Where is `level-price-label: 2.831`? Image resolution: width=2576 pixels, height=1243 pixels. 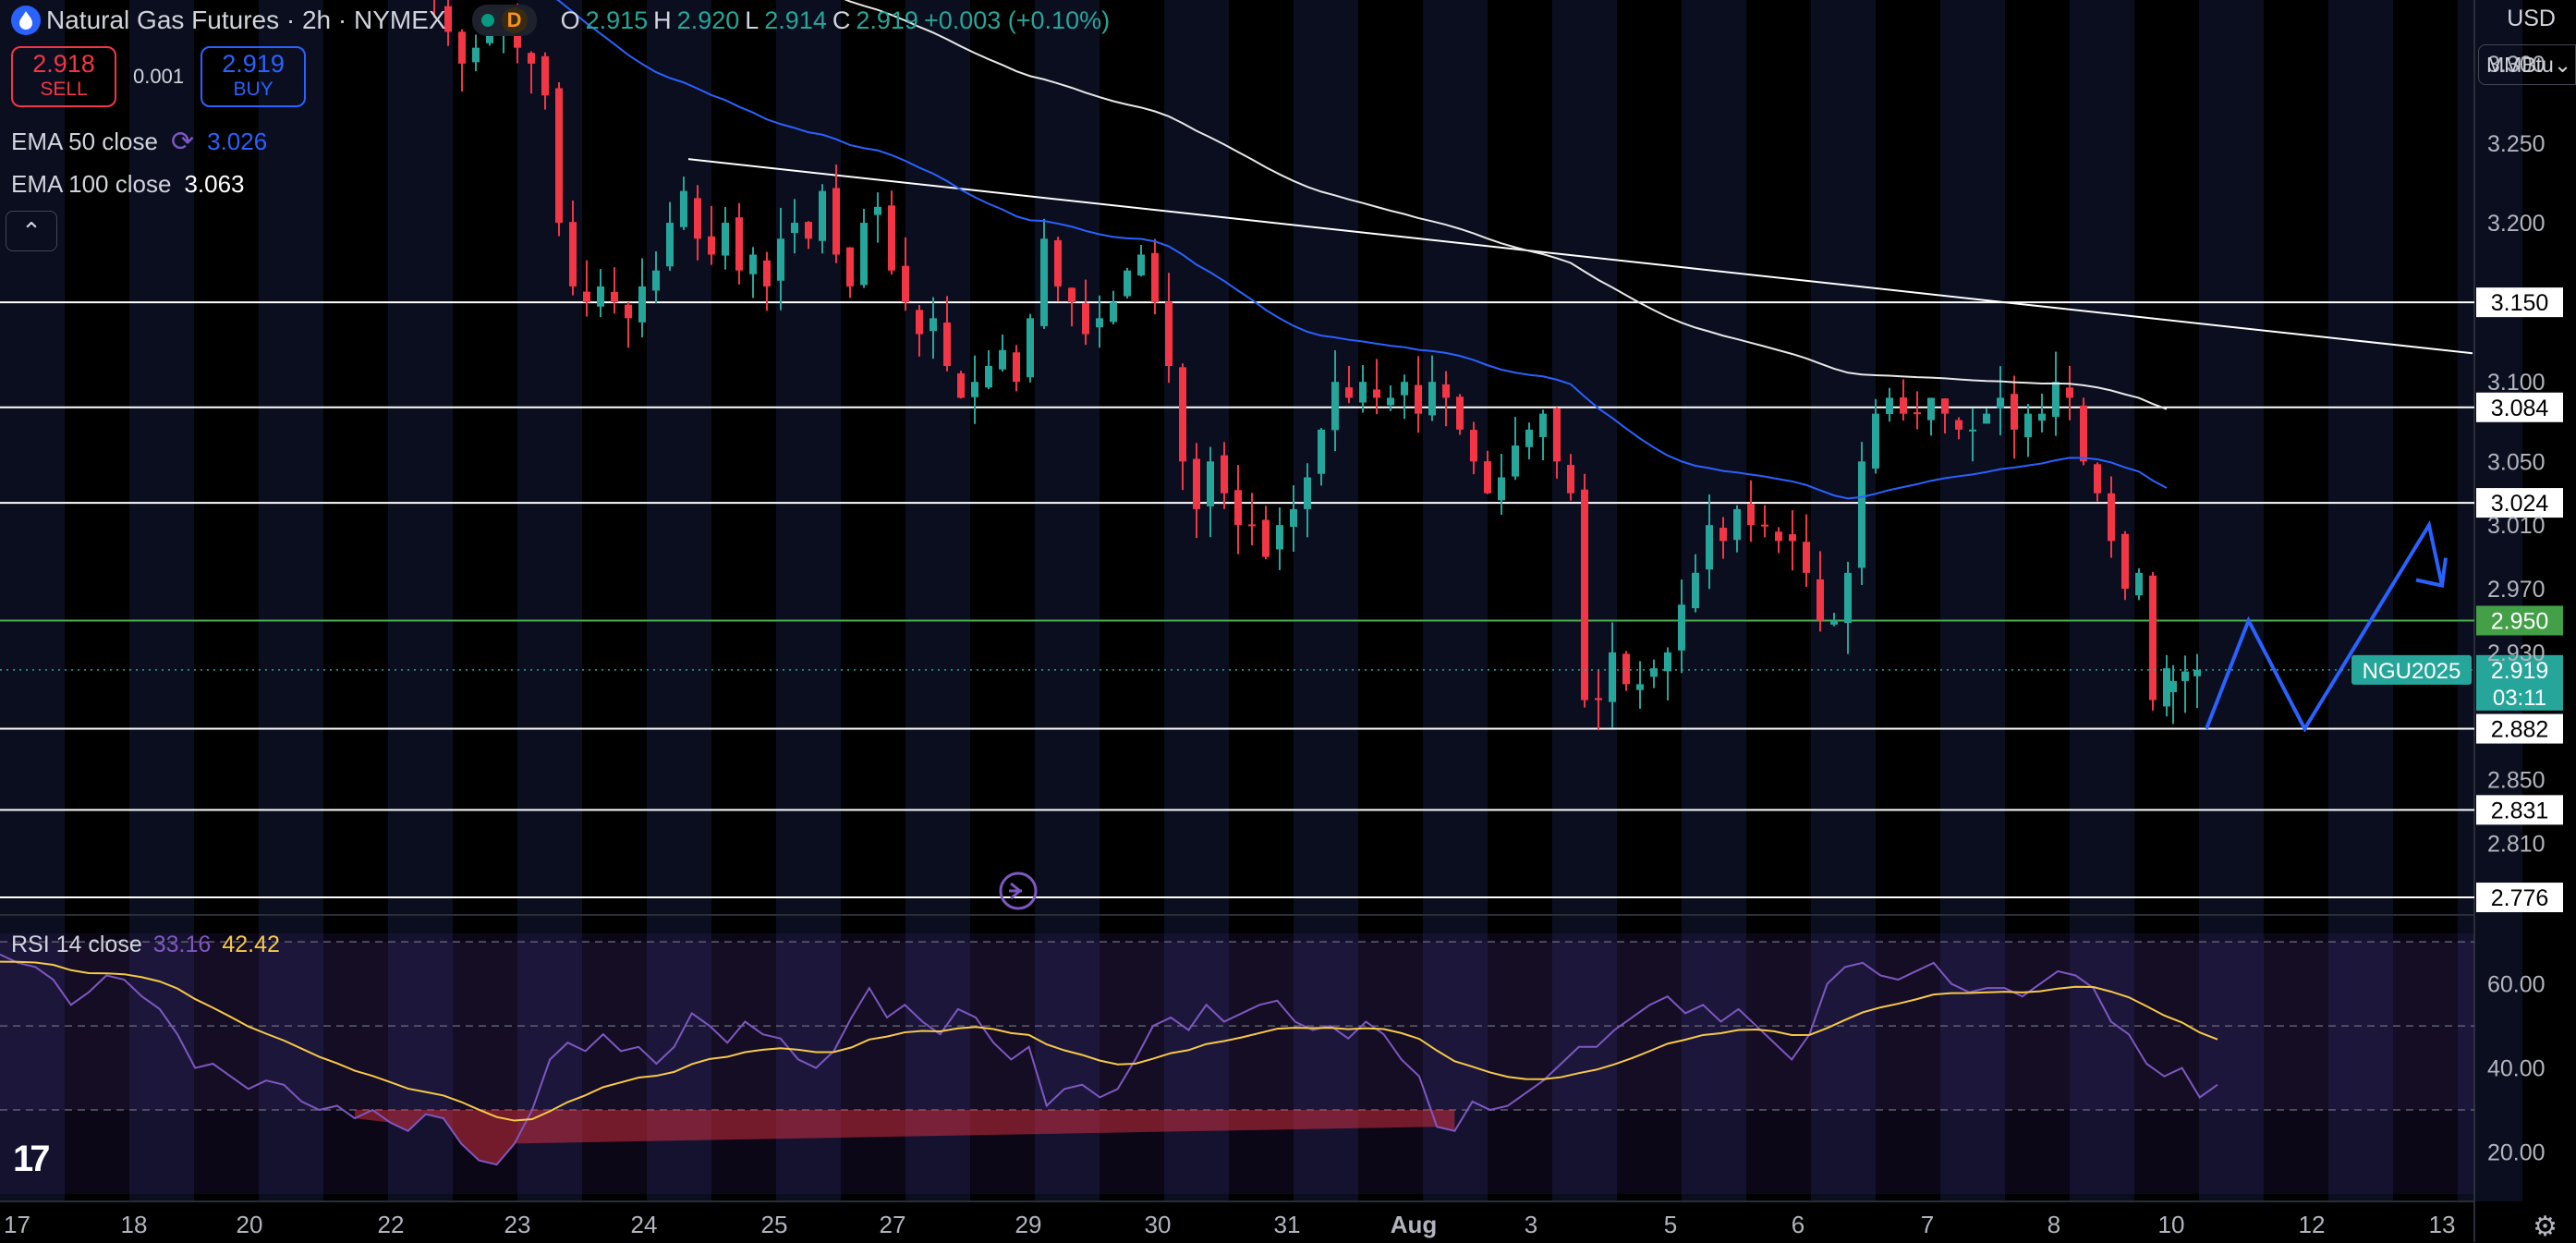 level-price-label: 2.831 is located at coordinates (2520, 810).